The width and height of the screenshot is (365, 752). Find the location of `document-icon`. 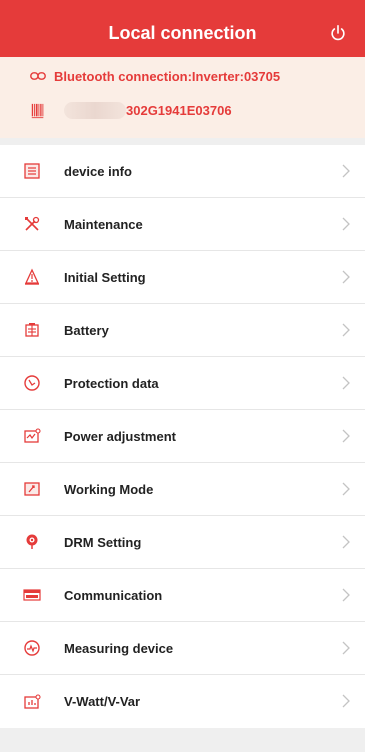

document-icon is located at coordinates (32, 171).